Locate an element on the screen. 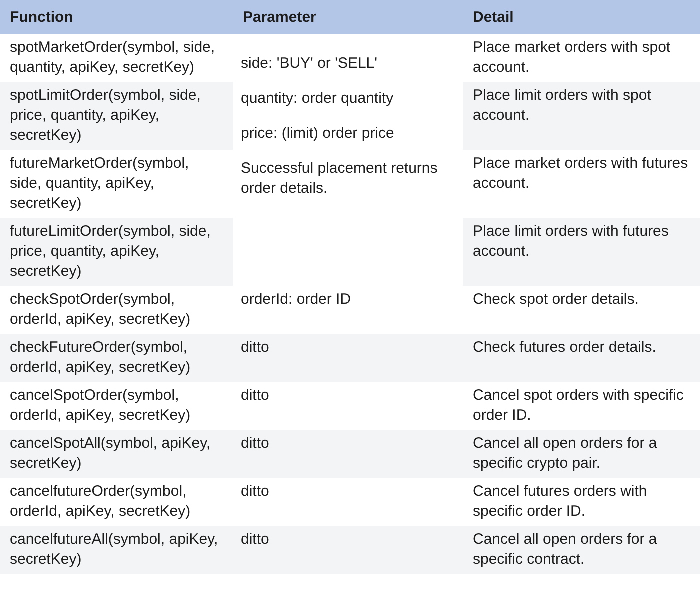  table-cell: spotLimitOrder(symbol, side, price, quantity, apiKey, secretKey) is located at coordinates (116, 116).